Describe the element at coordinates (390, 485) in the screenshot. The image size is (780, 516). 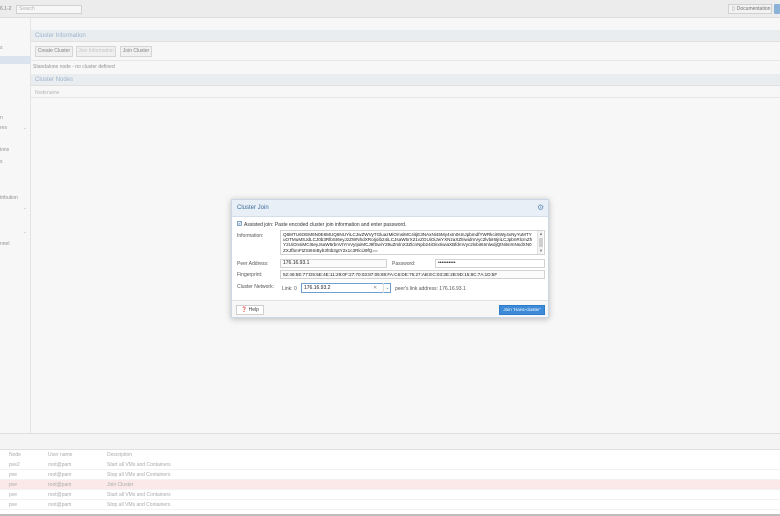
I see `task-row-error: pve root@pam Join Cluster` at that location.